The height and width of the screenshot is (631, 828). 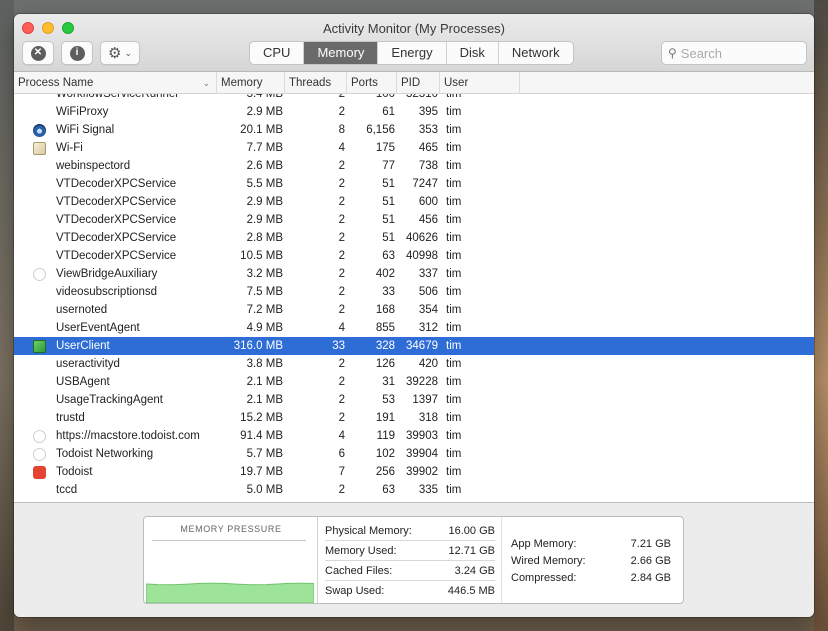 What do you see at coordinates (414, 184) in the screenshot?
I see `table-row: VTDecoderXPCService 5.5 MB 2 51 7247 tim` at bounding box center [414, 184].